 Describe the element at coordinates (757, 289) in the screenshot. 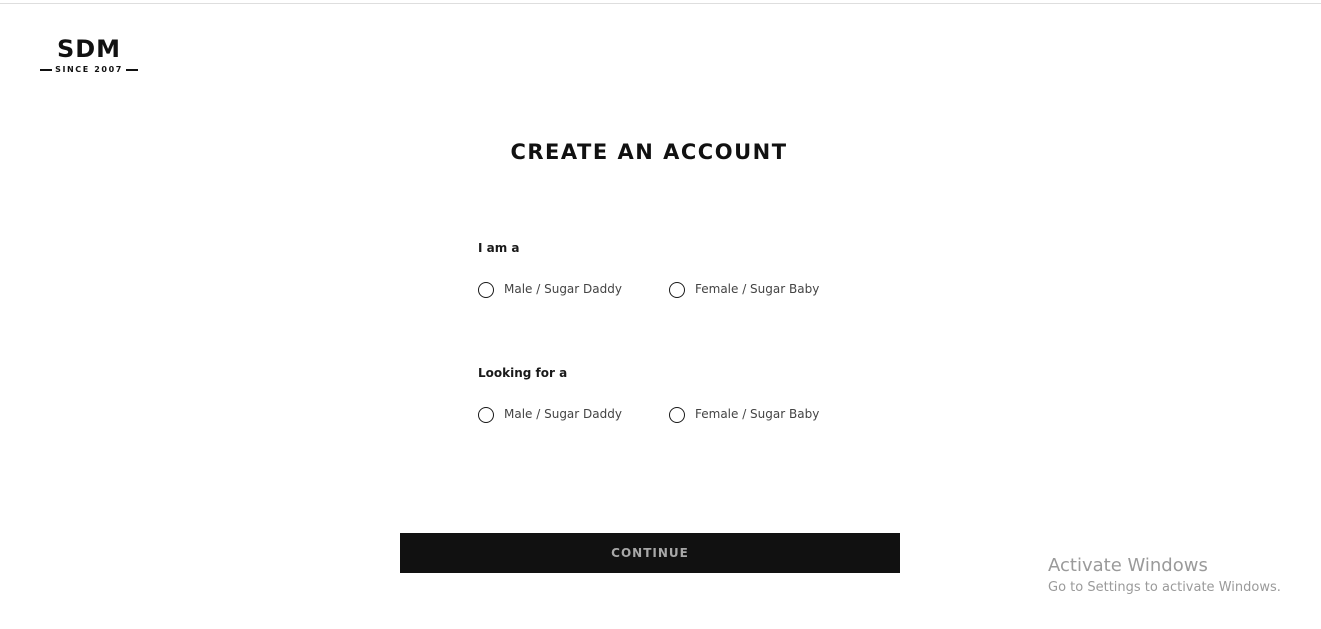

I see `i-am-female-label: Female / Sugar Baby` at that location.